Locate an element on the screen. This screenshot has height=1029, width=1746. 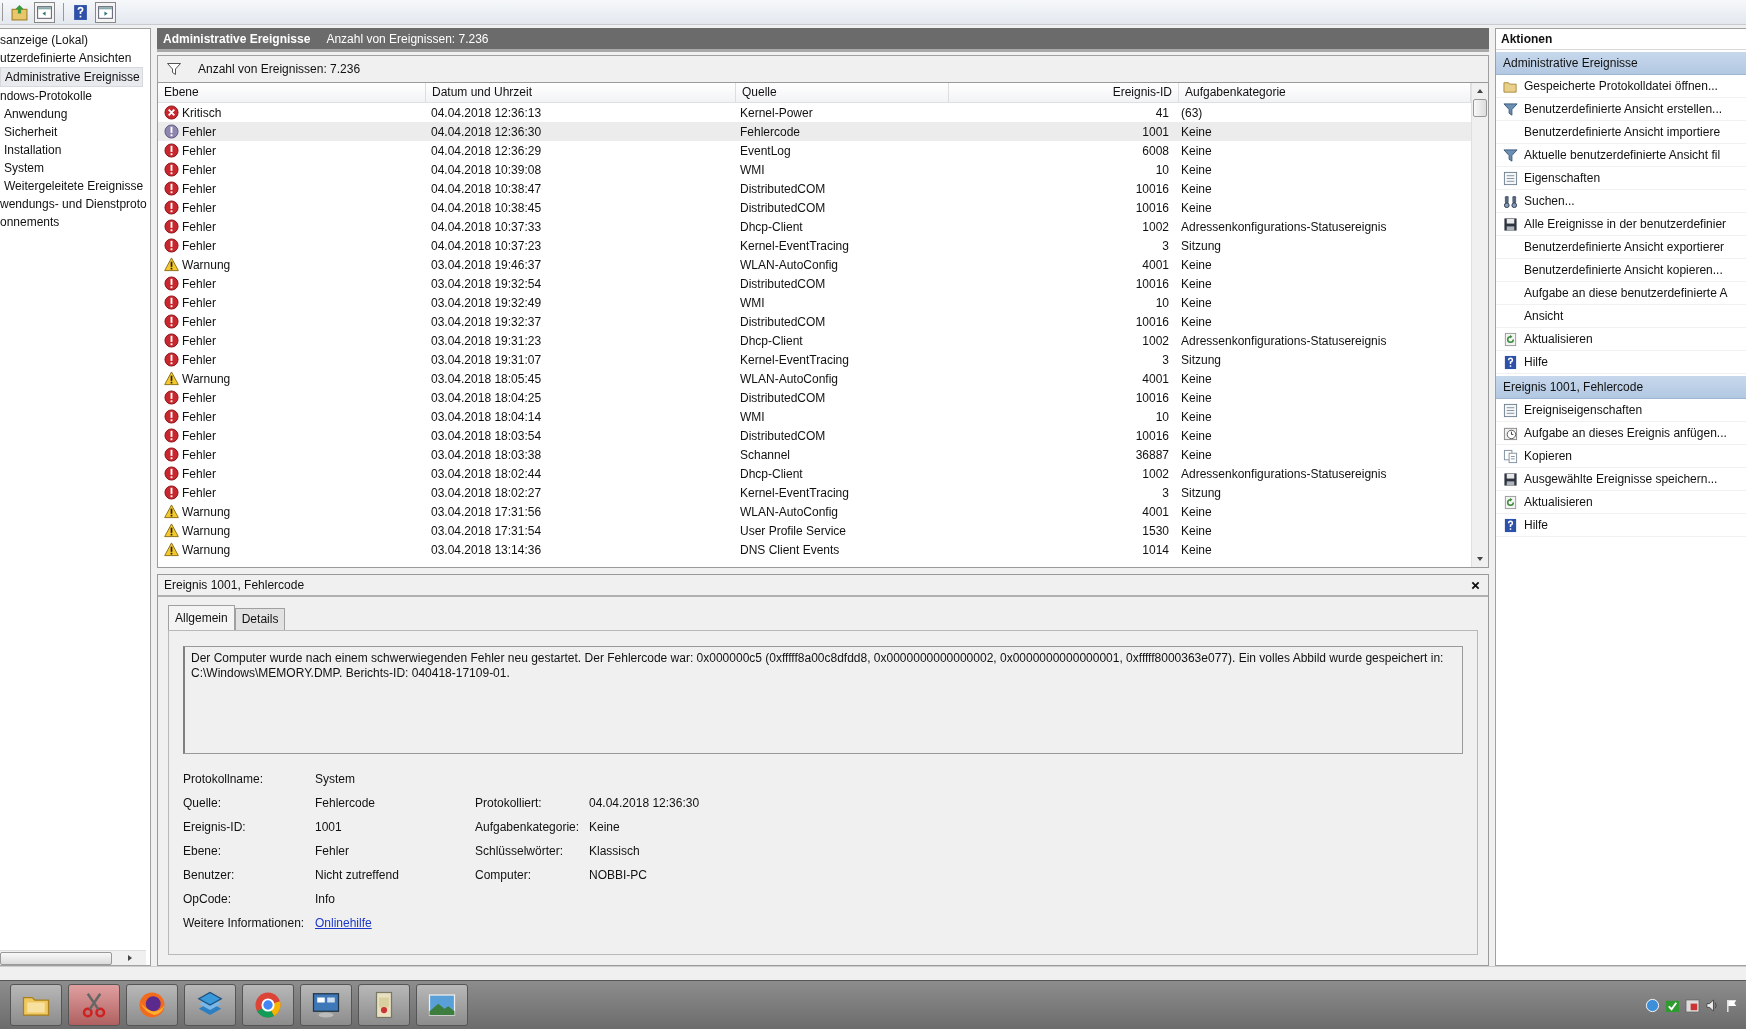
tree-item: utzerdefinierte Ansichten is located at coordinates (67, 58).